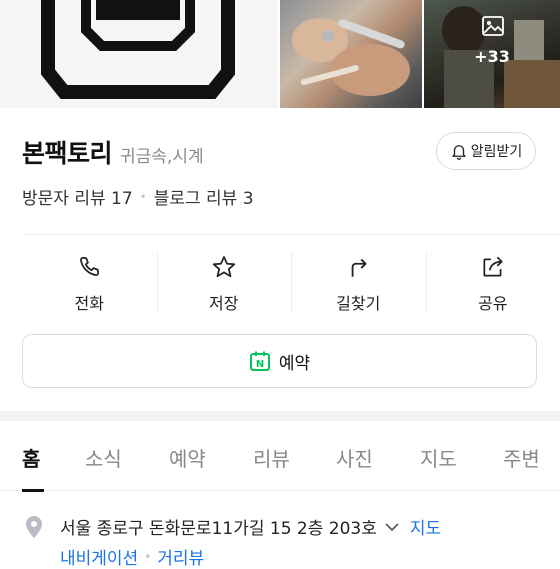 This screenshot has width=560, height=569. Describe the element at coordinates (113, 152) in the screenshot. I see `place-title-row: 본팩토리 귀금속,시계` at that location.